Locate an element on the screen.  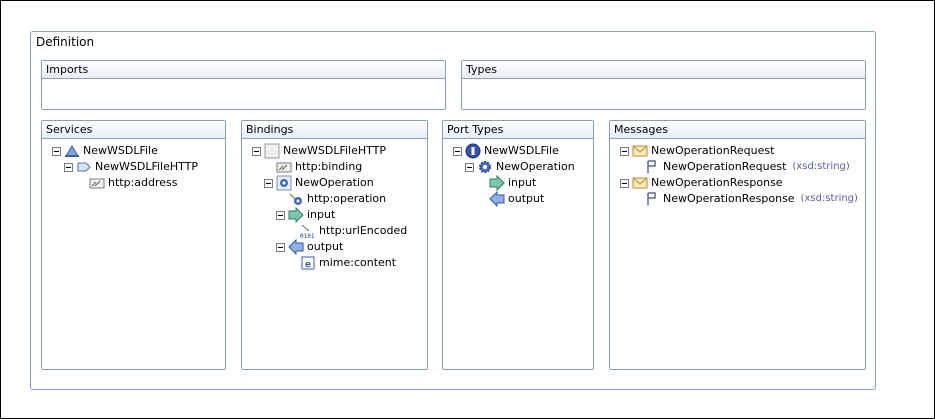
tree-node-pt-output: output is located at coordinates (516, 199).